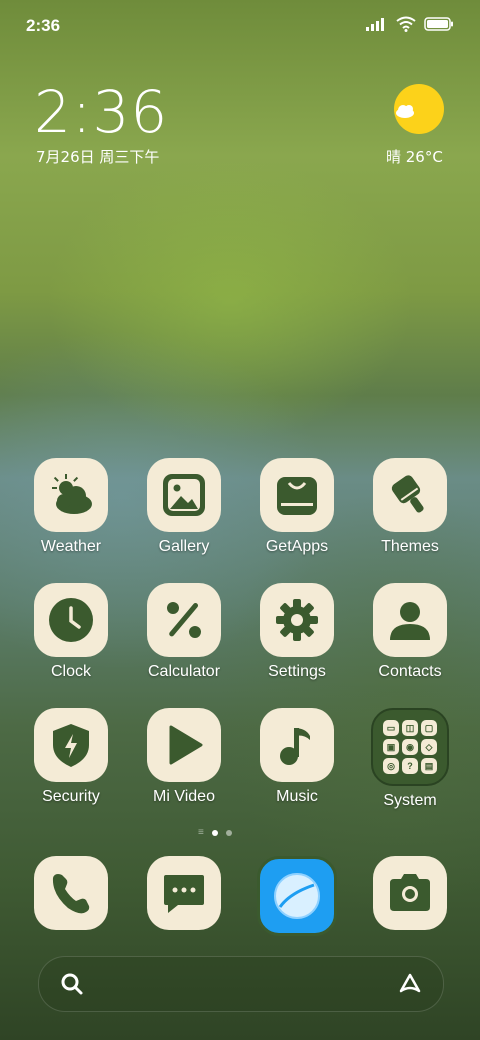  I want to click on mini-app-icon: ▣, so click(391, 747).